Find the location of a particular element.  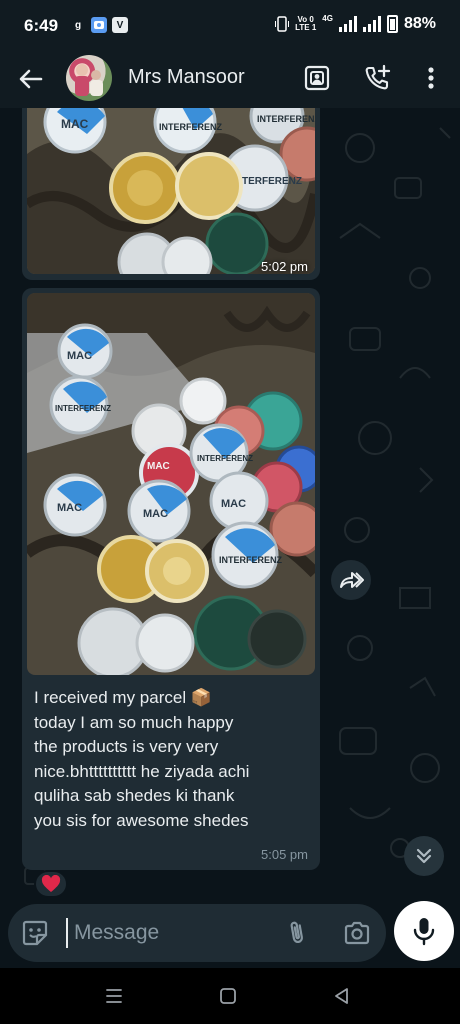

message-photo: MAC INTERFERENZ INTERFERENZ INTERFERENZ is located at coordinates (171, 191).